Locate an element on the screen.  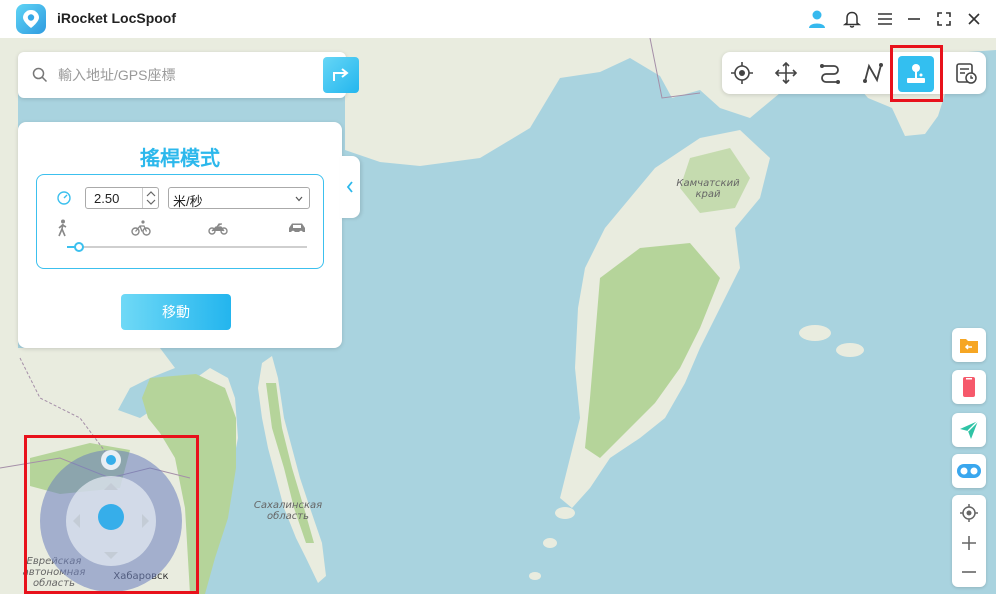
chevron-down-icon is located at coordinates (299, 199).